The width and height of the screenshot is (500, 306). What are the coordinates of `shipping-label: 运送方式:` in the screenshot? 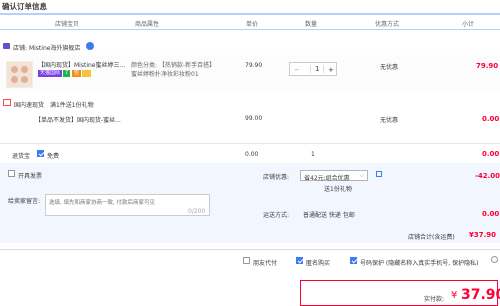 It's located at (276, 215).